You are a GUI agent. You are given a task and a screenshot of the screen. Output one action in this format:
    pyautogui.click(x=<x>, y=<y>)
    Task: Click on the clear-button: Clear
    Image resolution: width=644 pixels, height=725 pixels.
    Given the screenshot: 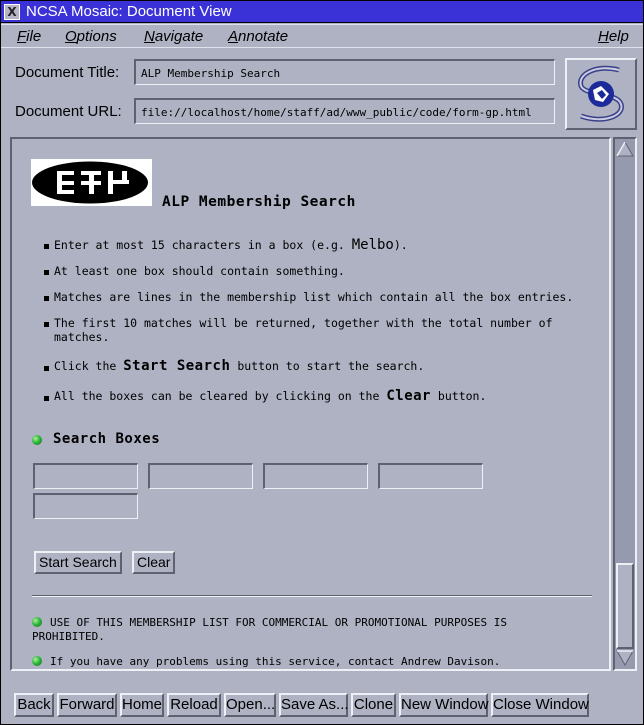 What is the action you would take?
    pyautogui.click(x=154, y=562)
    